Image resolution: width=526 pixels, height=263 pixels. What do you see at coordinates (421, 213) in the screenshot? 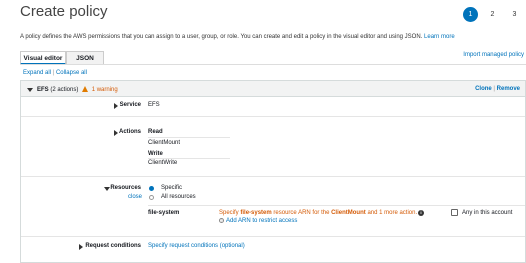
I see `info-icon: i` at bounding box center [421, 213].